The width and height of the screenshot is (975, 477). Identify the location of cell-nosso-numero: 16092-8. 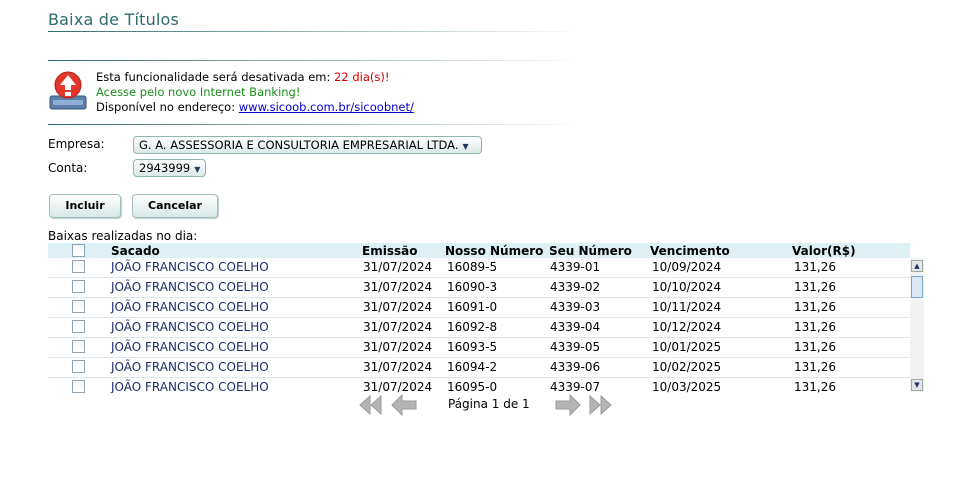
(472, 327).